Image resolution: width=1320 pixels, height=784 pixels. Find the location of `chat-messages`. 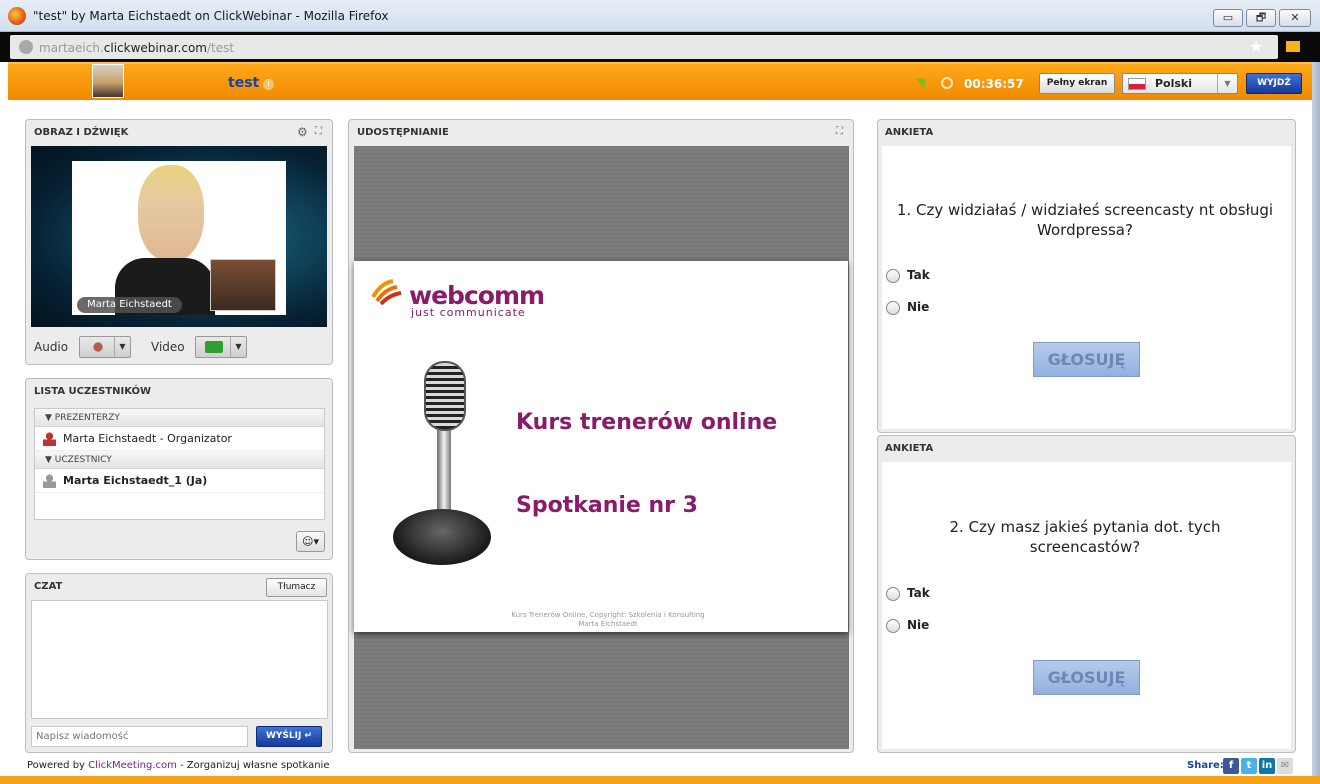

chat-messages is located at coordinates (179, 659).